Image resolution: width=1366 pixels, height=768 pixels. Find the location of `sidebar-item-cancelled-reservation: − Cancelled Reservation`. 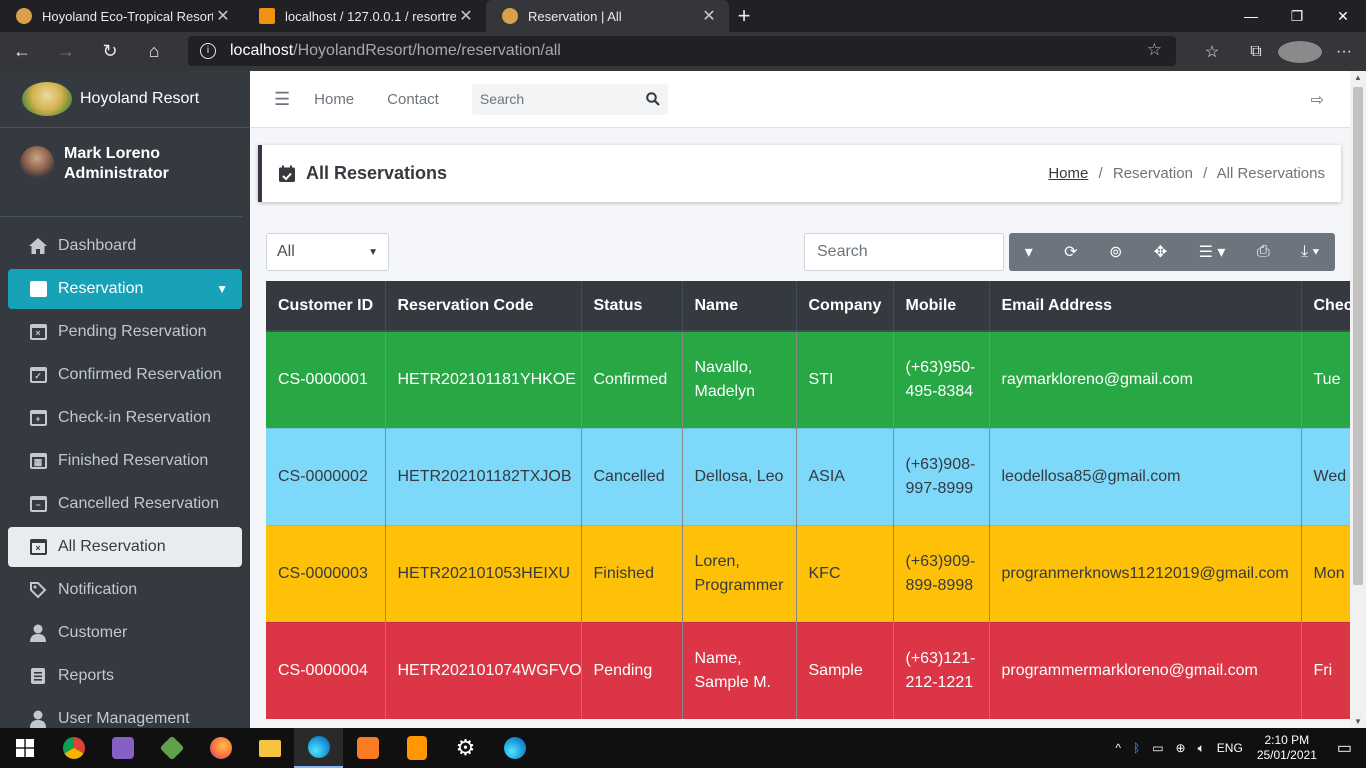

sidebar-item-cancelled-reservation: − Cancelled Reservation is located at coordinates (125, 504).